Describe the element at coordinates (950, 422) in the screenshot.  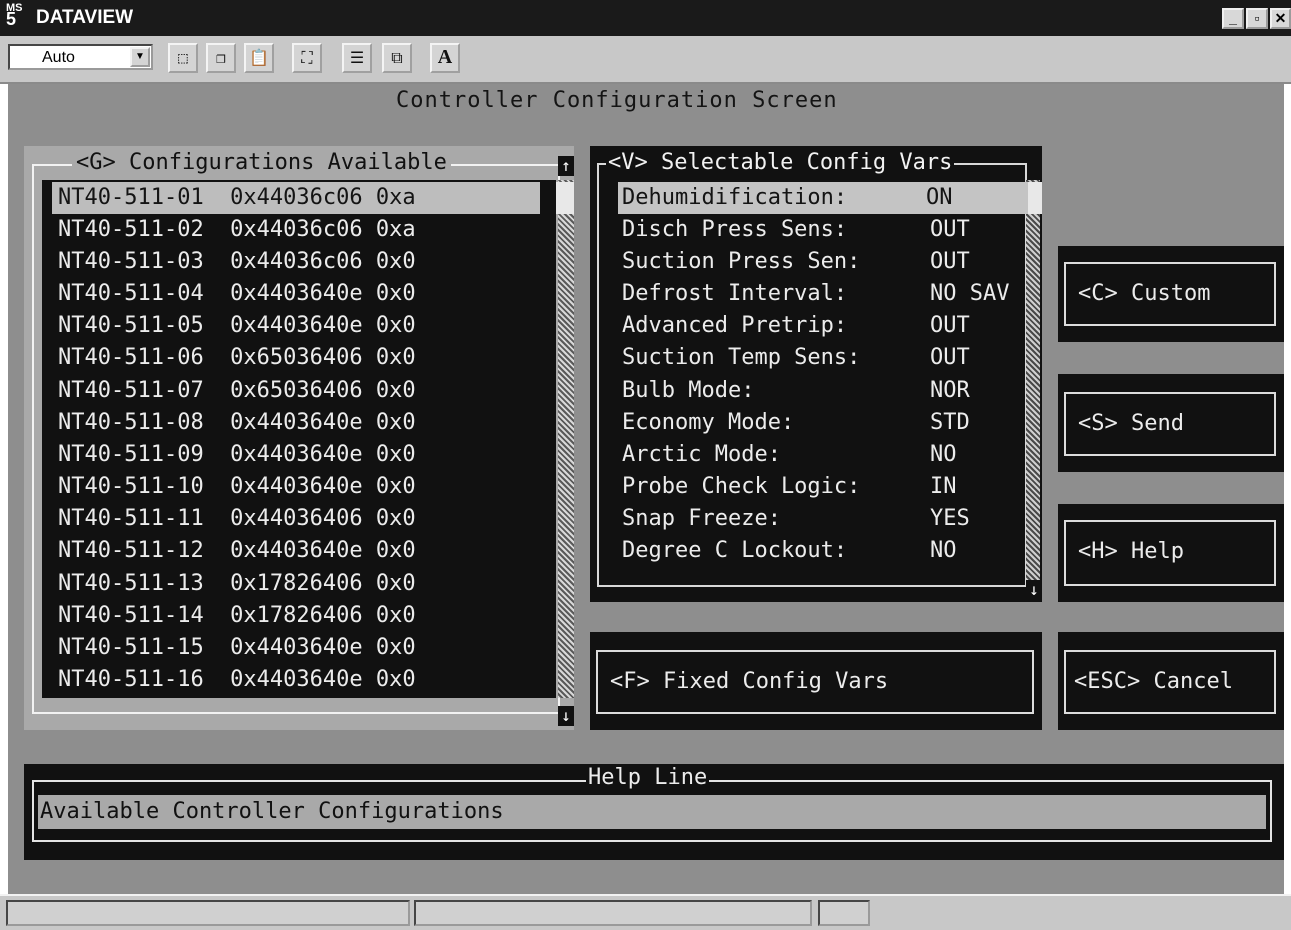
I see `var-value: STD` at that location.